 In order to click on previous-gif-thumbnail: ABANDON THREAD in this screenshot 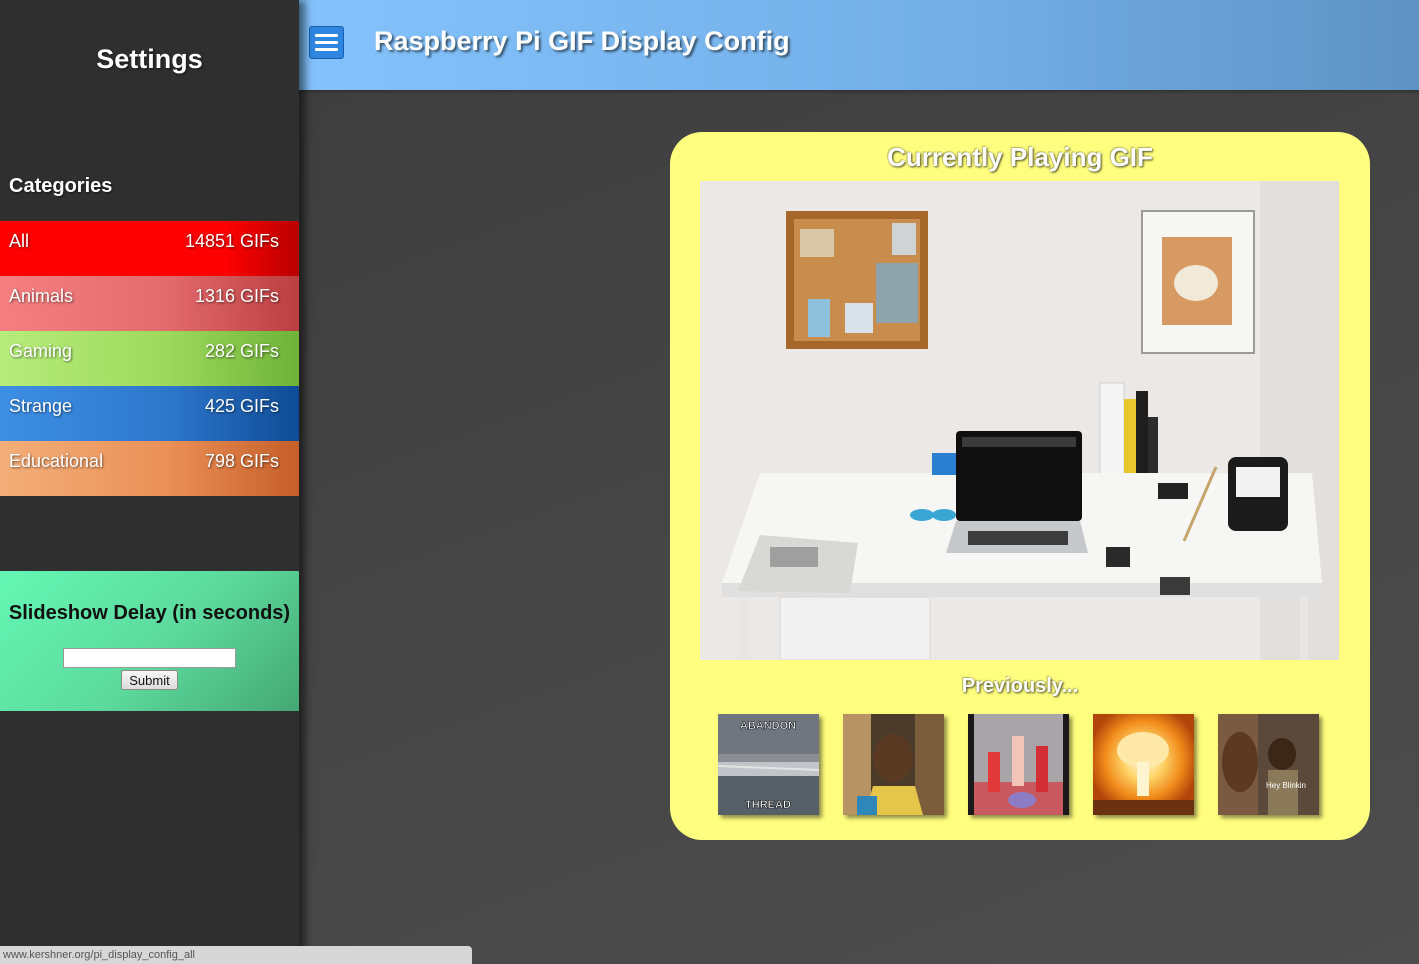, I will do `click(768, 764)`.